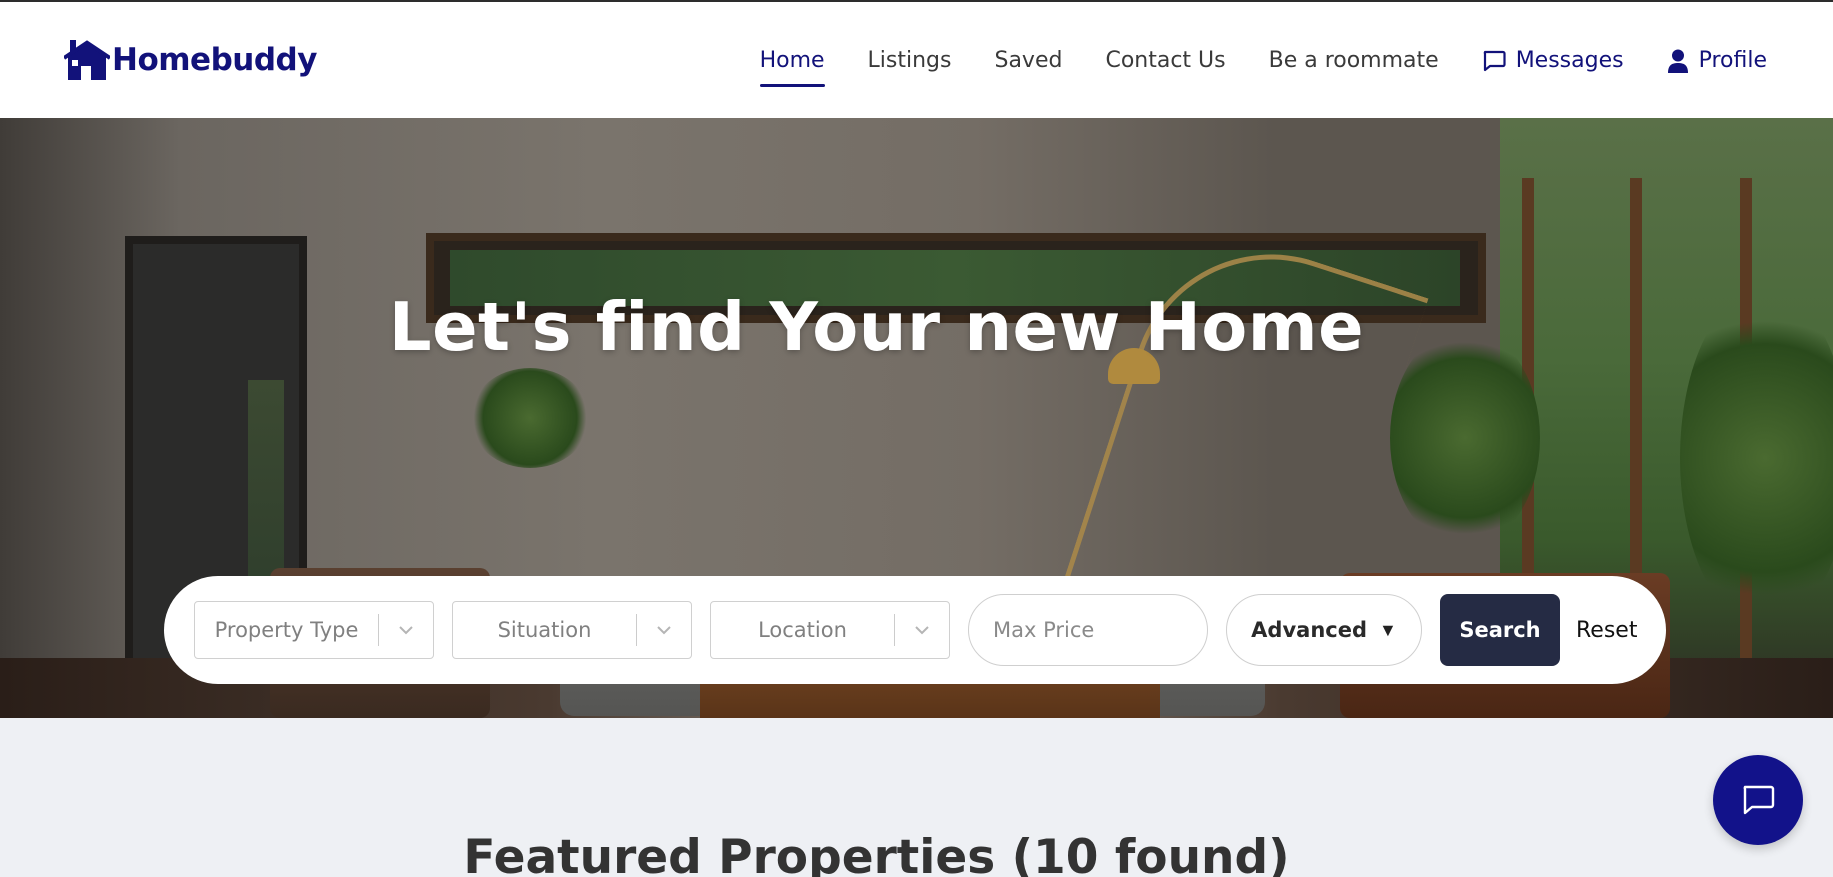  What do you see at coordinates (530, 418) in the screenshot?
I see `plant-decor` at bounding box center [530, 418].